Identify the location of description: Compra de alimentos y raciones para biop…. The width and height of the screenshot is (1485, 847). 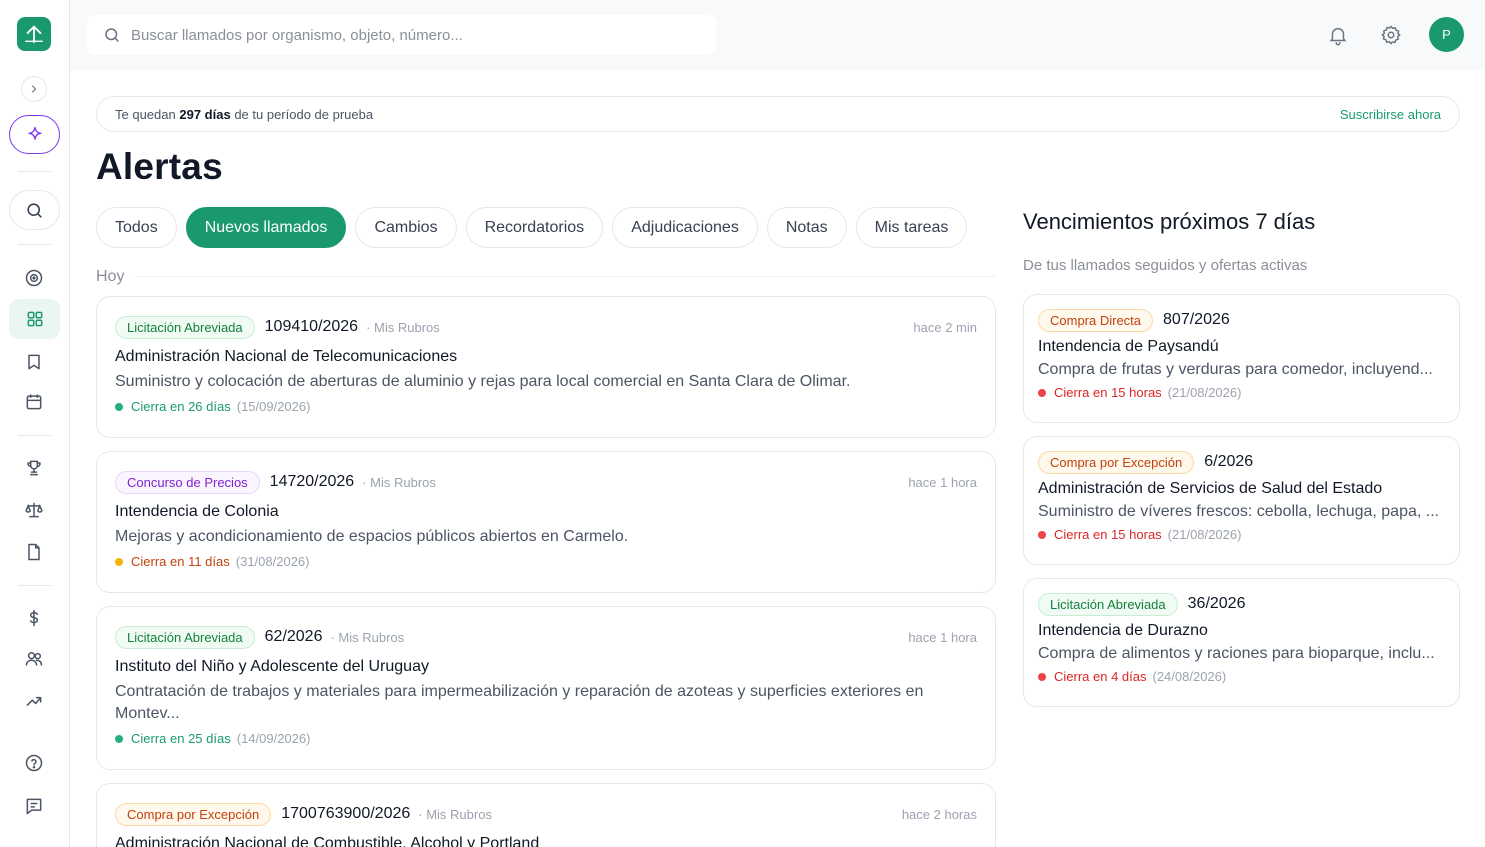
(1236, 653).